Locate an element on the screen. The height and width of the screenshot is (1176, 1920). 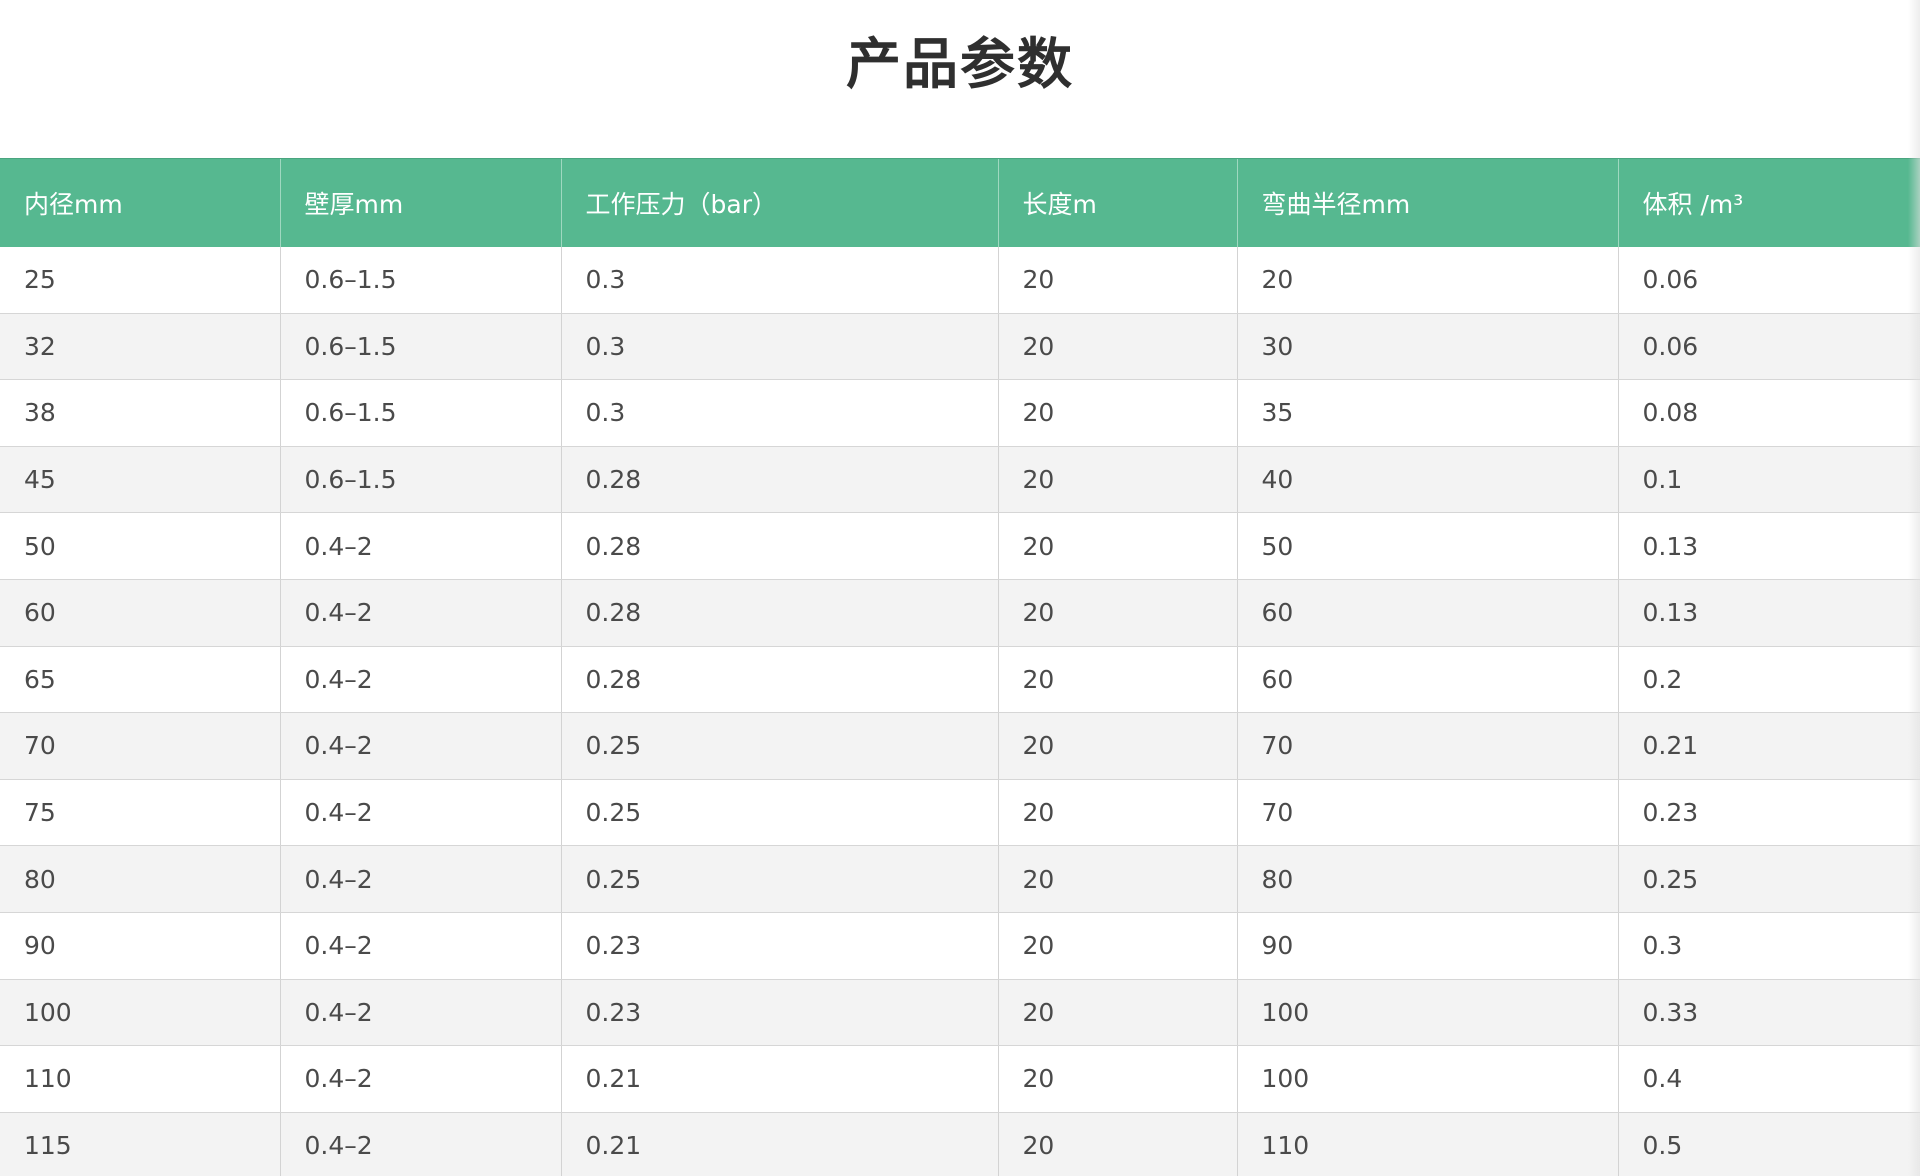
cell-volume: 0.3 is located at coordinates (1768, 946).